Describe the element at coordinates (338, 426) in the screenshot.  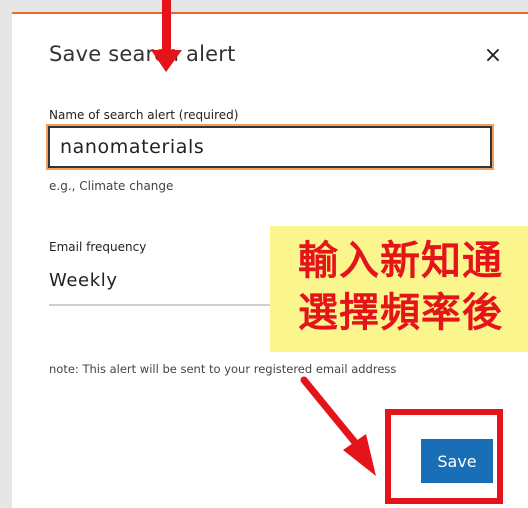
I see `arrow-diagonal-icon` at that location.